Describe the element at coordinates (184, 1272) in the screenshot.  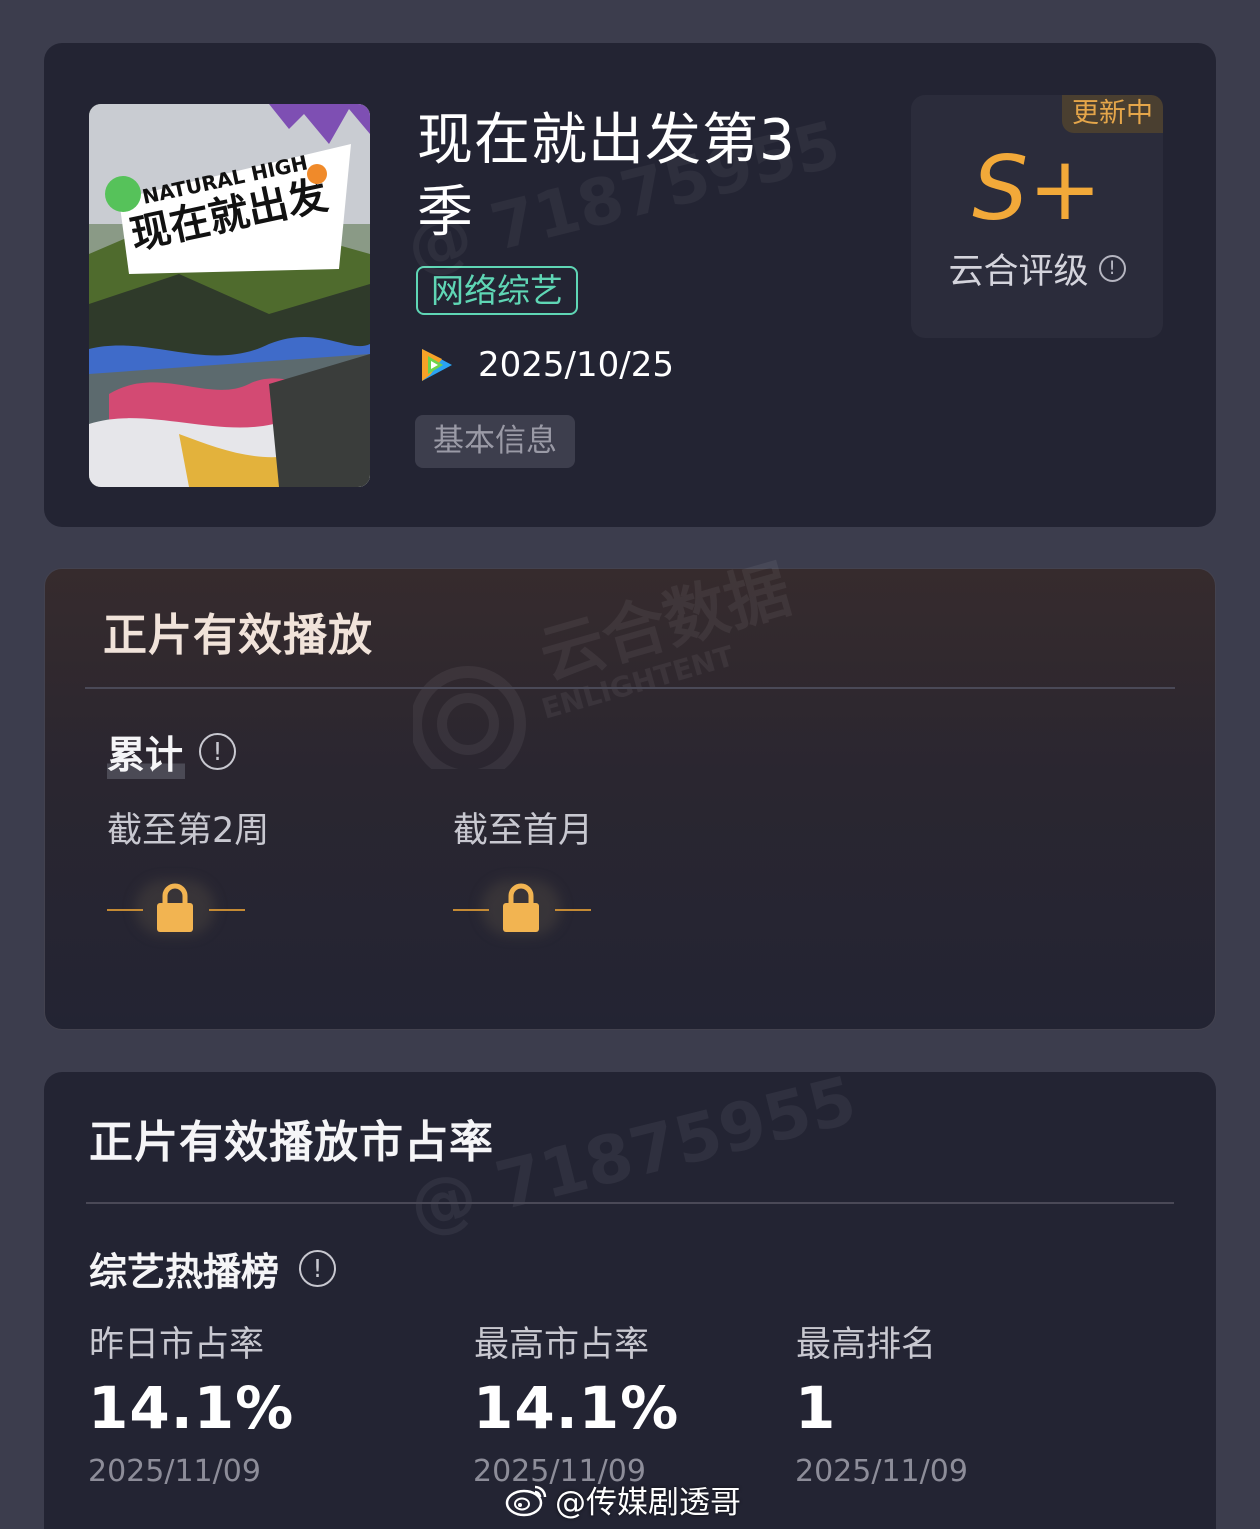
I see `hot-list-subtitle: 综艺热播榜` at that location.